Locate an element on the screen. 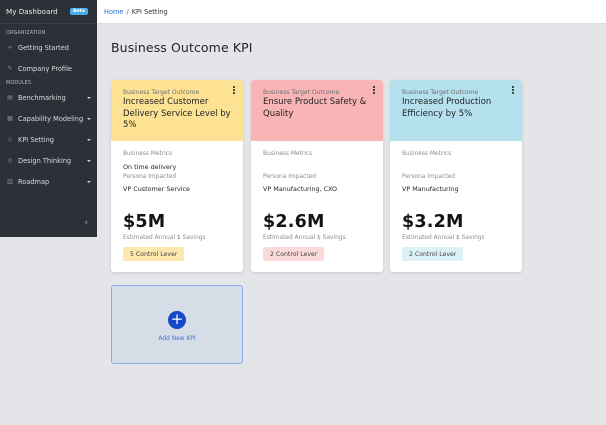  card-title: Increased Production Efficiency by 5% is located at coordinates (447, 108).